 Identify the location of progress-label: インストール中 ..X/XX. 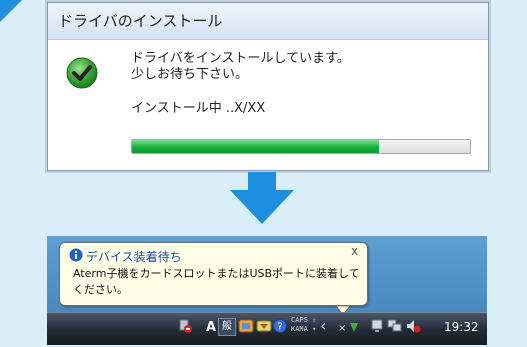
(198, 108).